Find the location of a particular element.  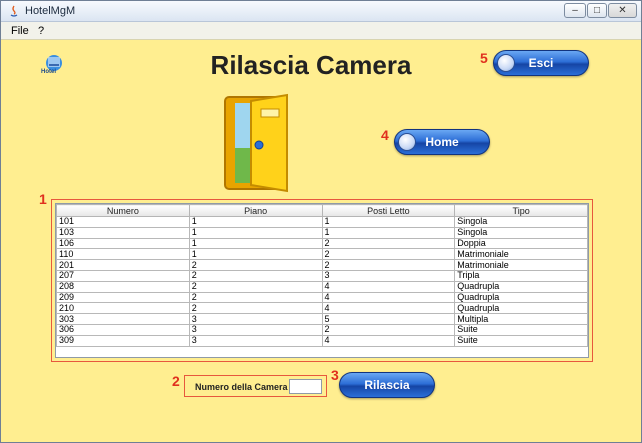

cell-numero: 106 is located at coordinates (123, 243).